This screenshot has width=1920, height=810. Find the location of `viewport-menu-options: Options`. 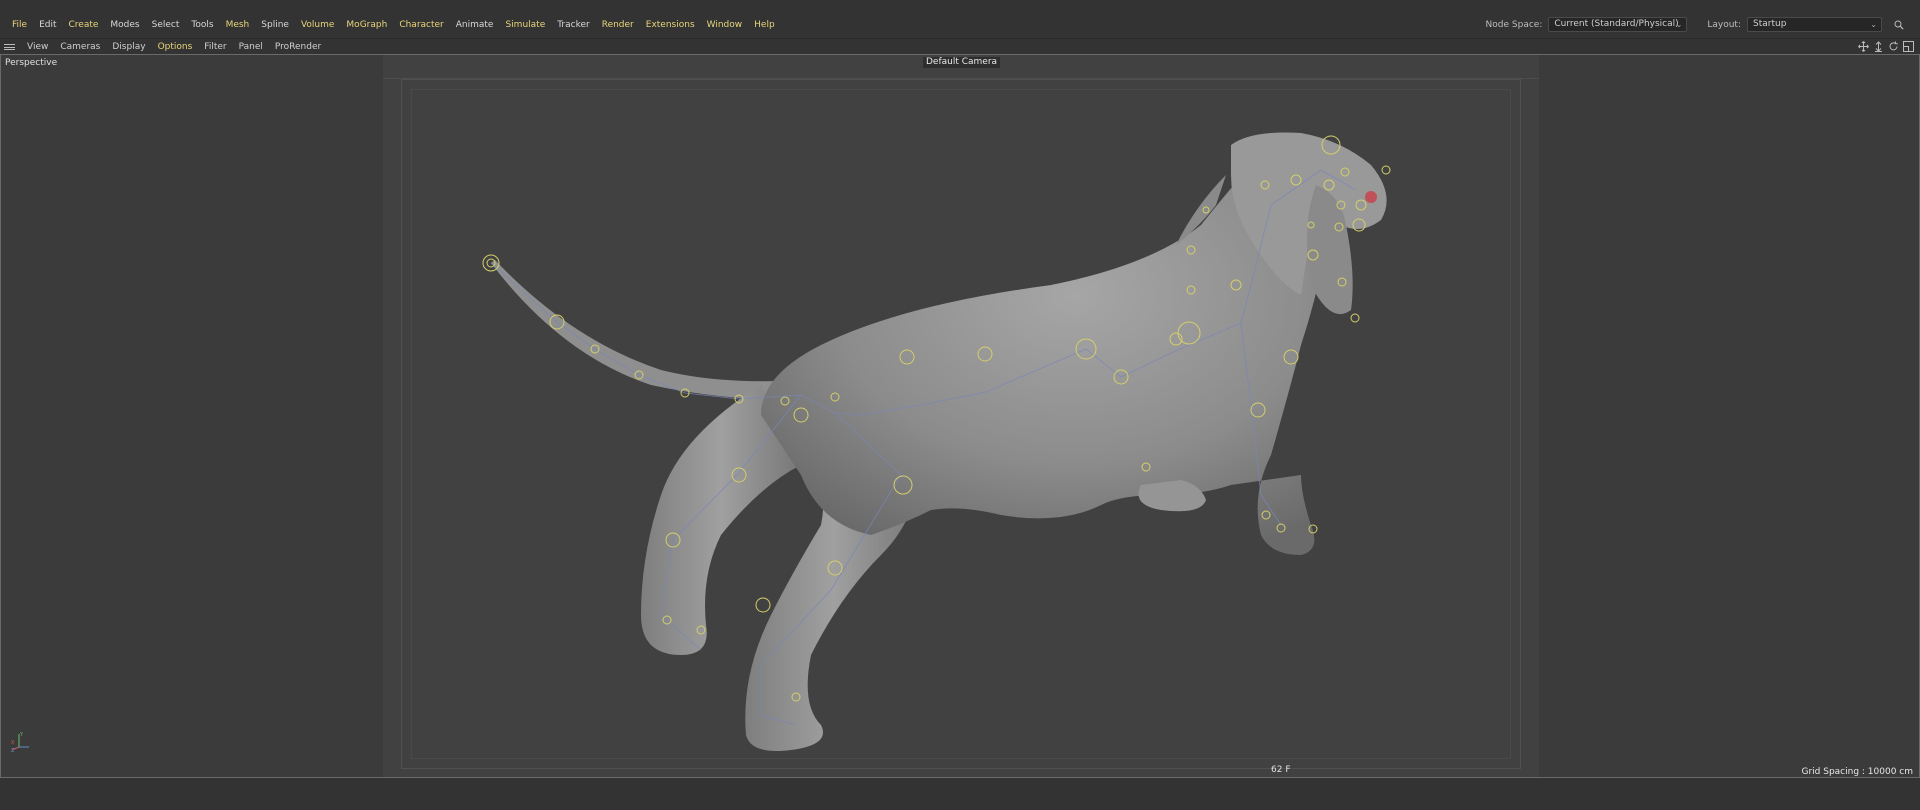

viewport-menu-options: Options is located at coordinates (175, 47).